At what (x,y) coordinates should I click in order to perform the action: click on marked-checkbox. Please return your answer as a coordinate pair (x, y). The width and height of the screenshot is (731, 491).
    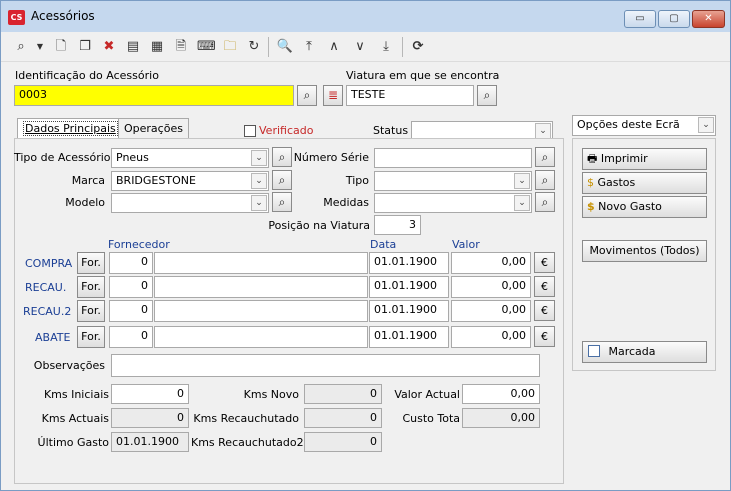
    Looking at the image, I should click on (594, 351).